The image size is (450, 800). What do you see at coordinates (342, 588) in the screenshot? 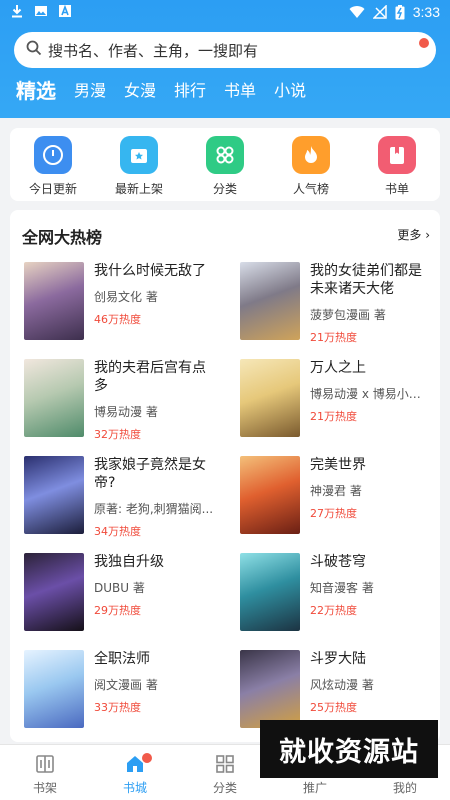
I see `comic-author: 知音漫客 著` at bounding box center [342, 588].